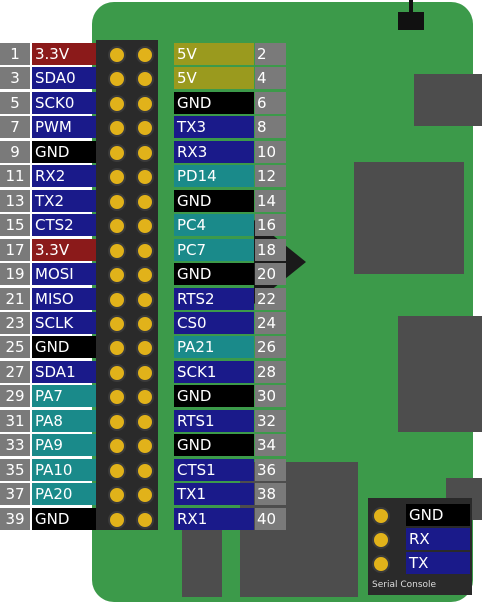 The width and height of the screenshot is (482, 602). What do you see at coordinates (440, 374) in the screenshot?
I see `port-mid-right` at bounding box center [440, 374].